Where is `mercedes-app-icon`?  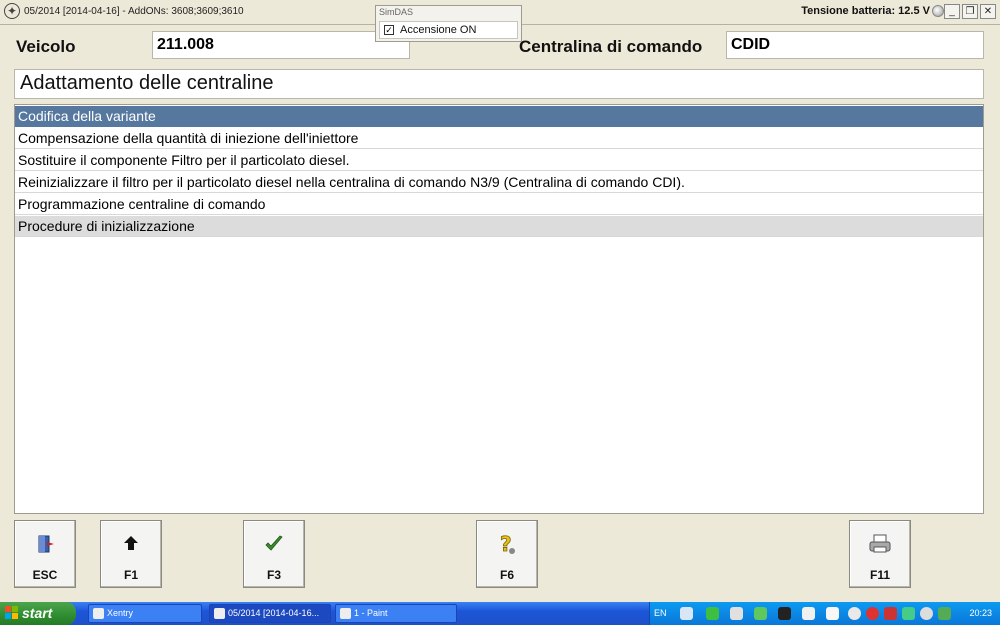
mercedes-app-icon is located at coordinates (219, 613).